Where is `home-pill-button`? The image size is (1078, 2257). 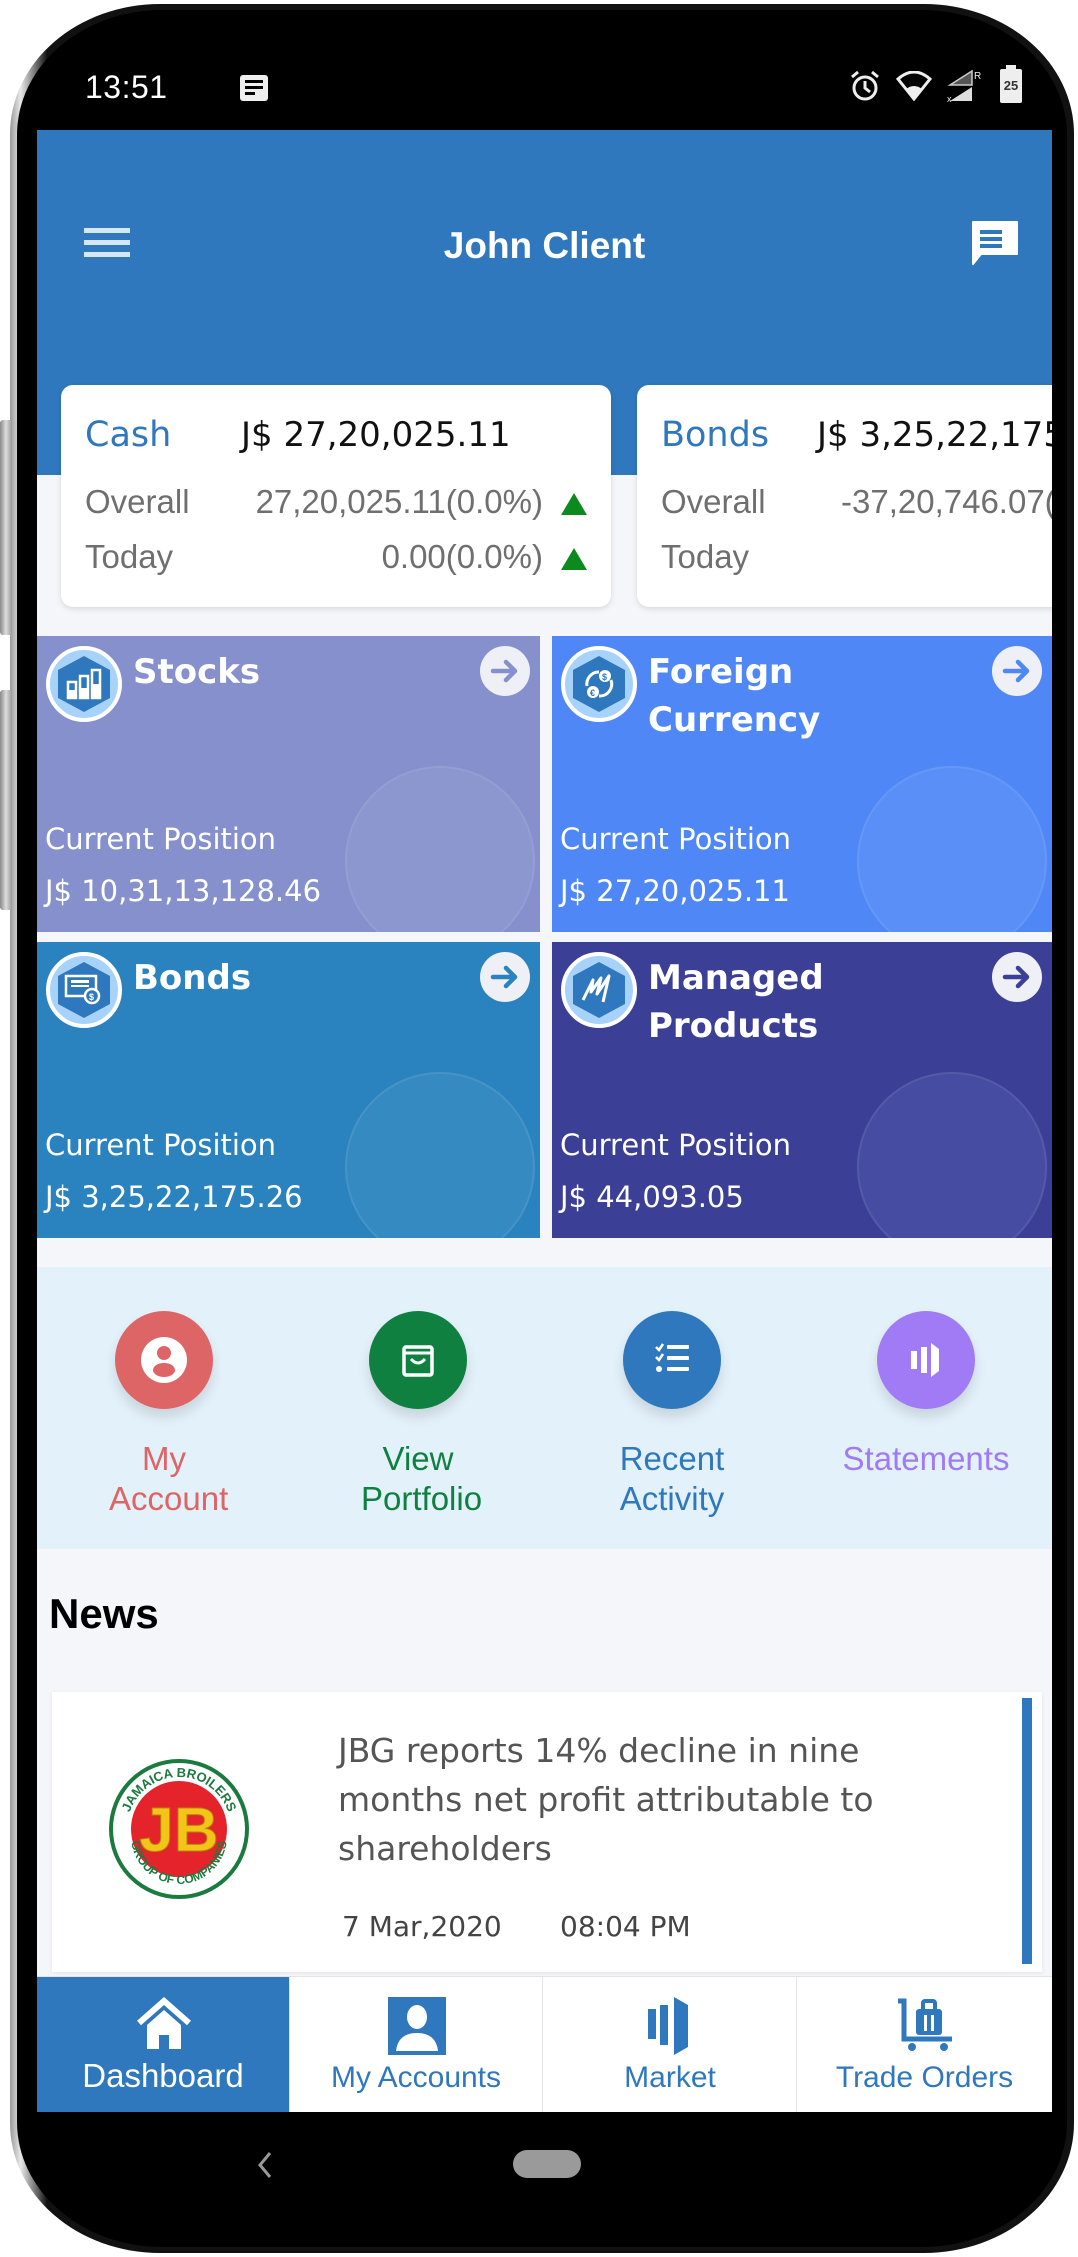
home-pill-button is located at coordinates (547, 2164).